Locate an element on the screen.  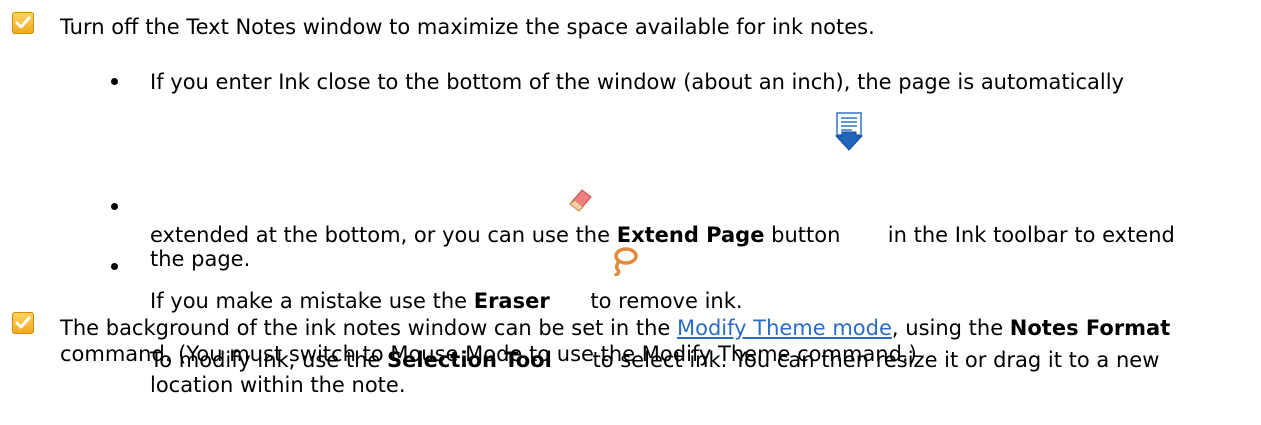
extend-page-icon is located at coordinates (849, 131).